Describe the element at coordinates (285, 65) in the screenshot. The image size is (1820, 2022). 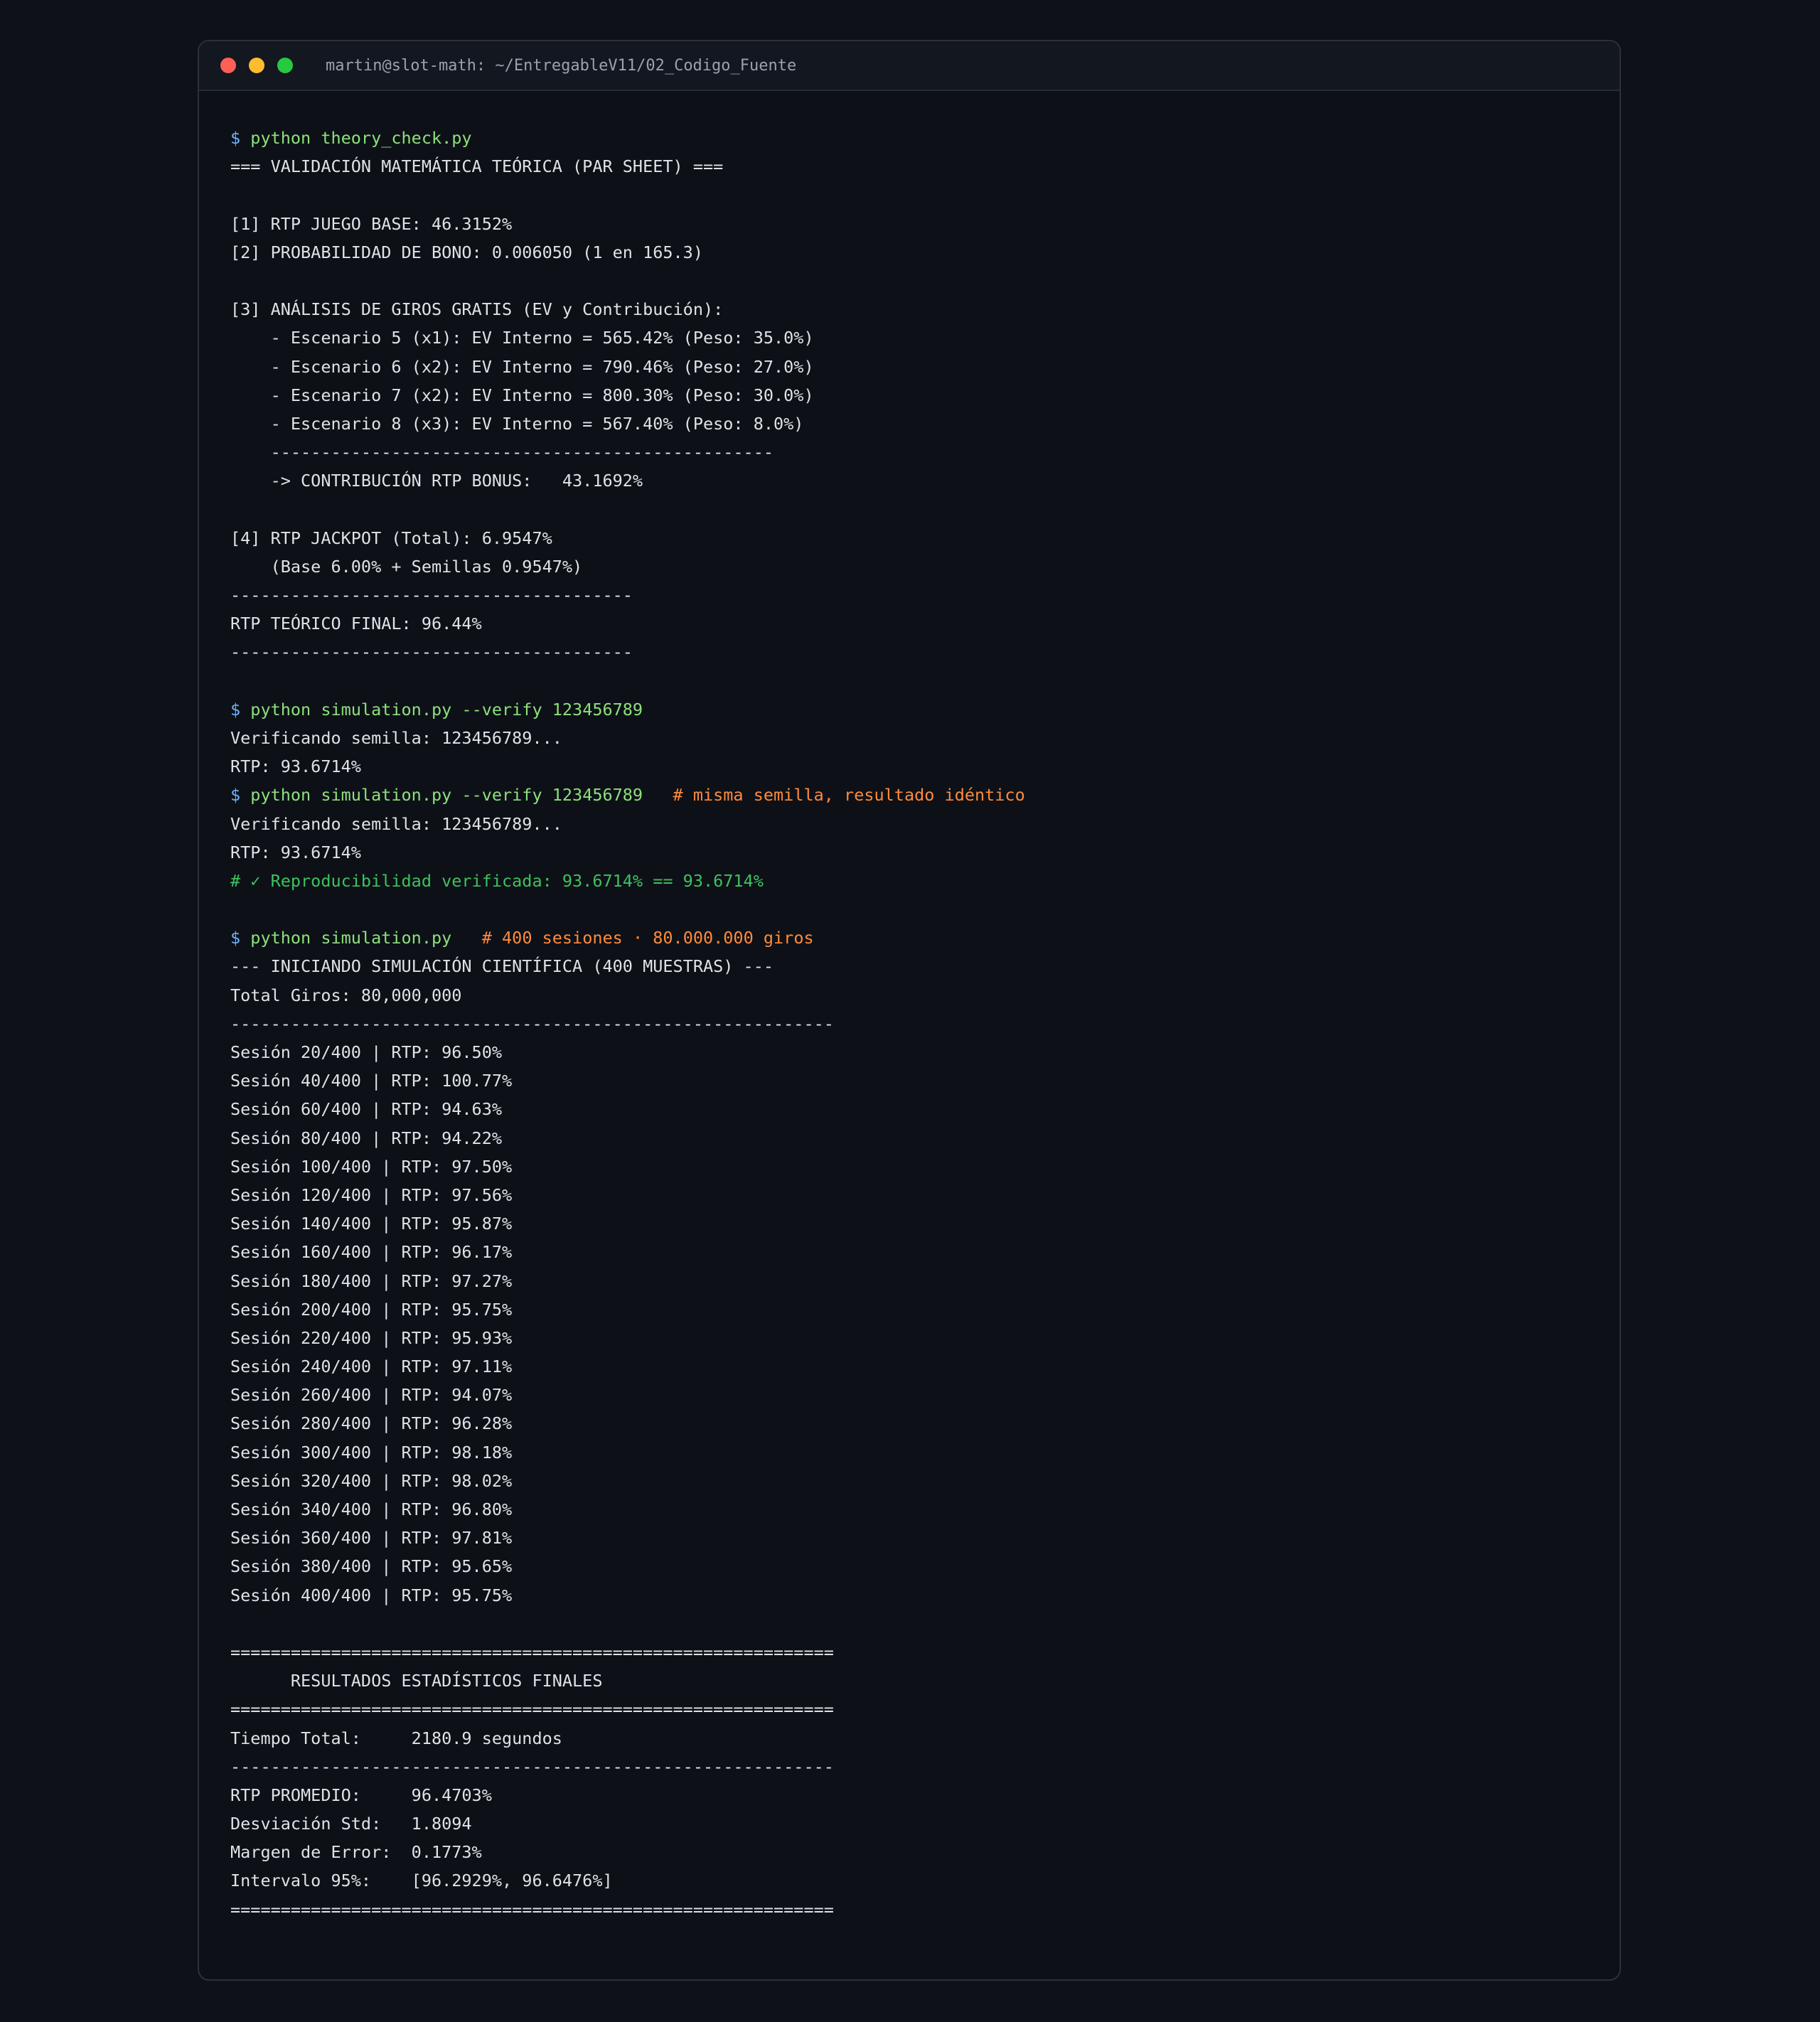
I see `maximize-button` at that location.